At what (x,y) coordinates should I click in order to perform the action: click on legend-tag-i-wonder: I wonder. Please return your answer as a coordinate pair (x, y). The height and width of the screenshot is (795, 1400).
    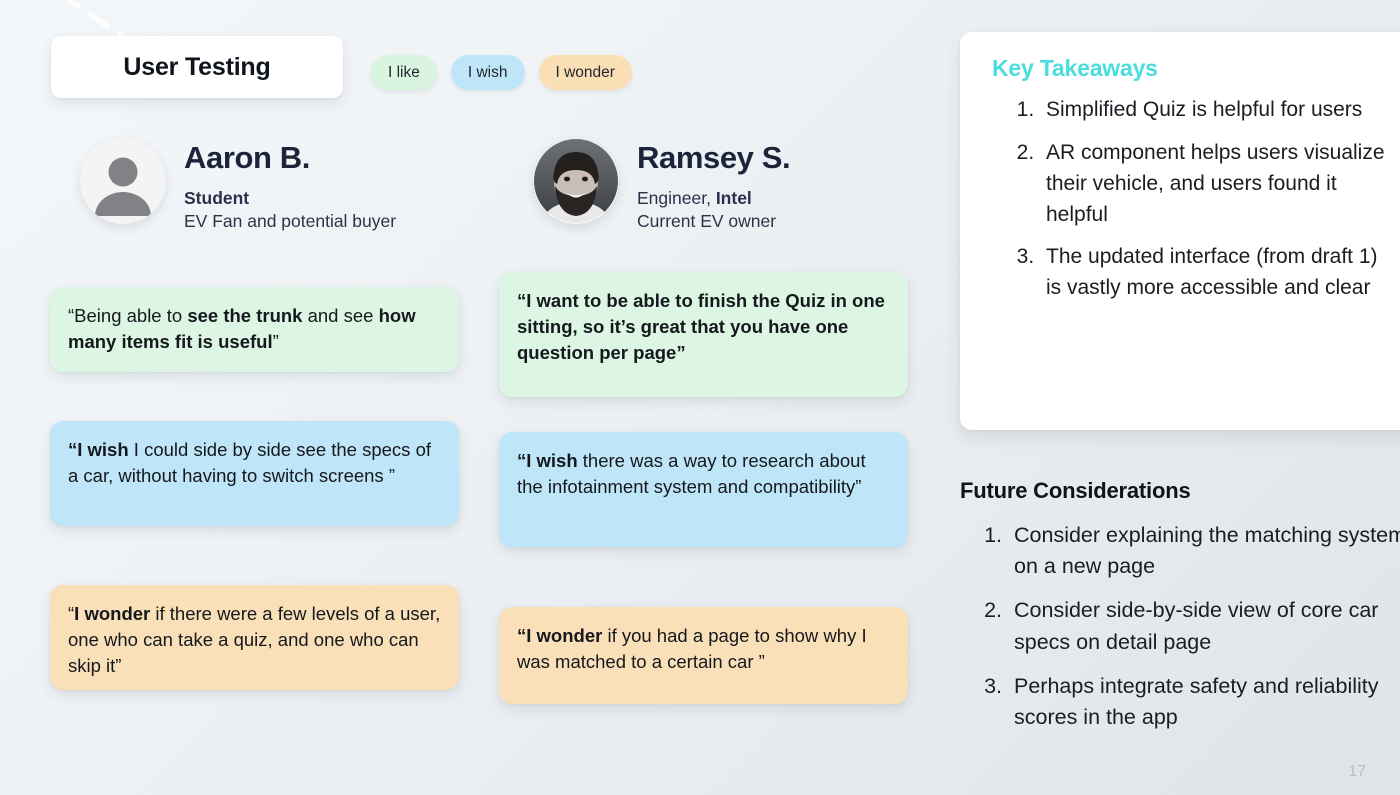
    Looking at the image, I should click on (585, 72).